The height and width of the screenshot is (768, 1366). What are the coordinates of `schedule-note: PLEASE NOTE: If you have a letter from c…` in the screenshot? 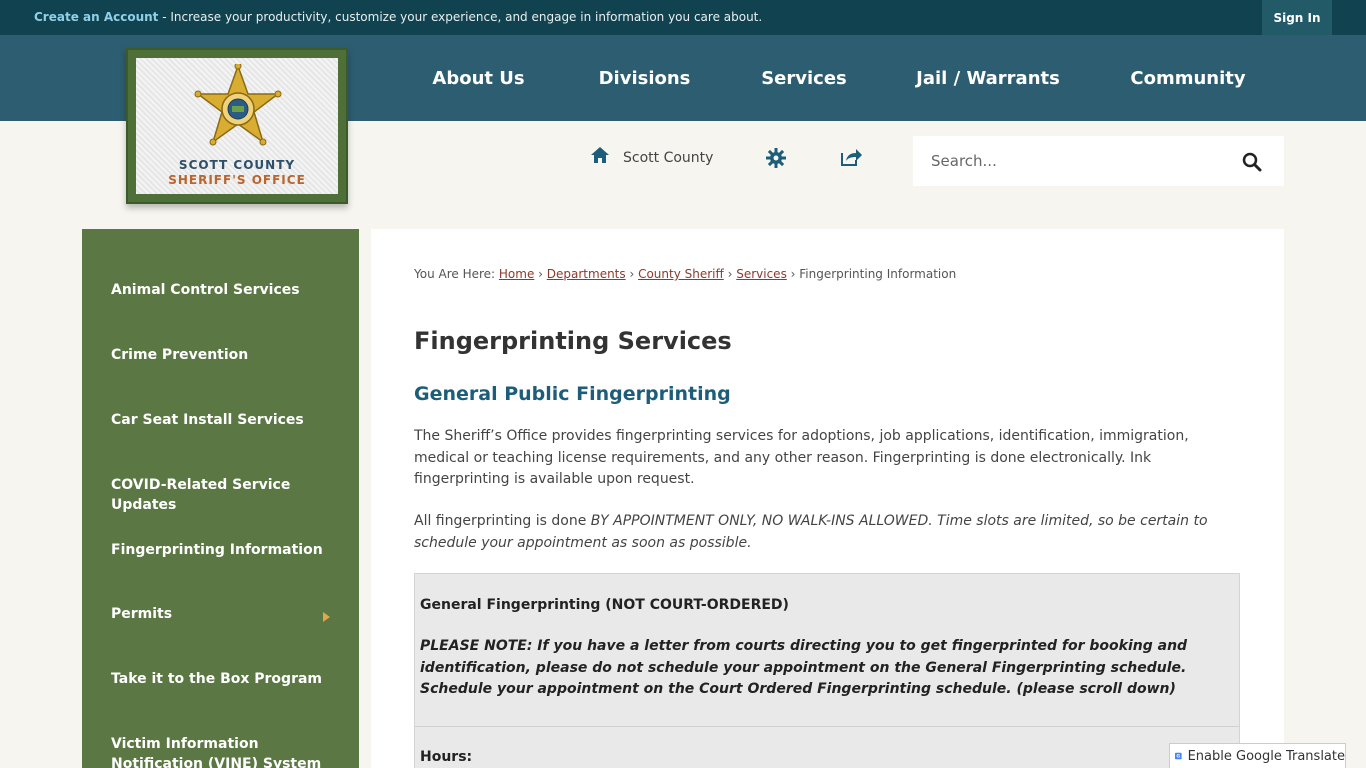 It's located at (804, 667).